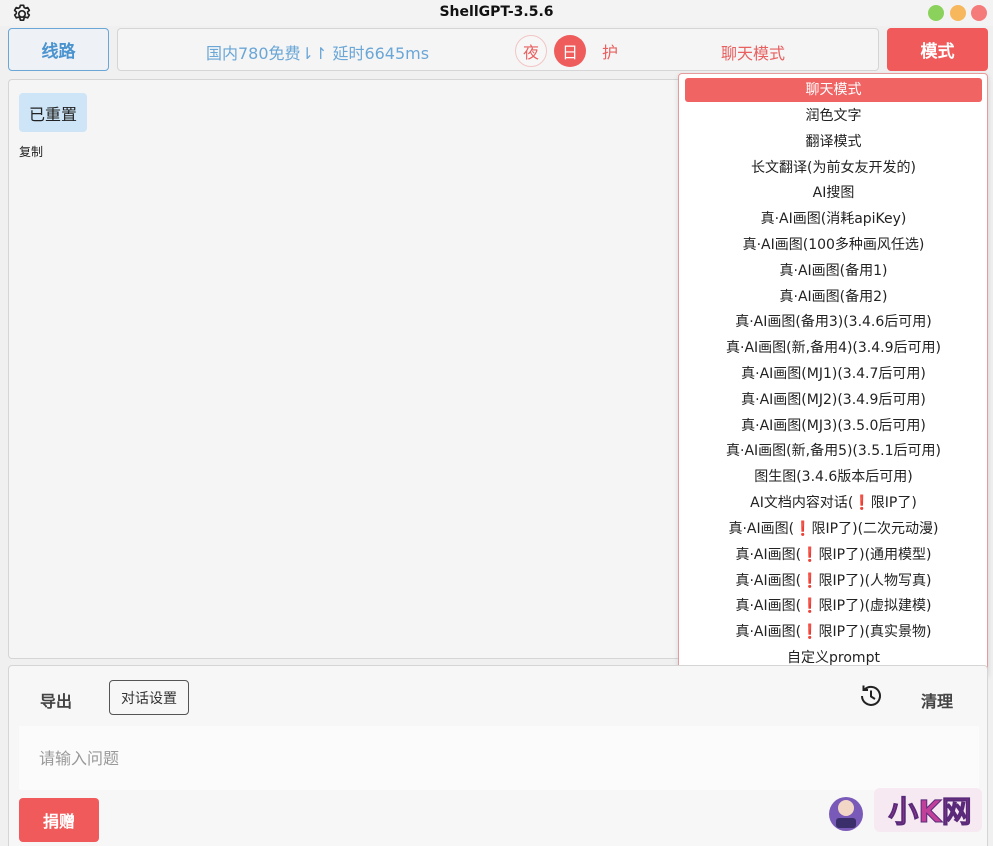 The height and width of the screenshot is (846, 993). Describe the element at coordinates (833, 271) in the screenshot. I see `mode-menu-item: 真·AI画图(备用1)` at that location.